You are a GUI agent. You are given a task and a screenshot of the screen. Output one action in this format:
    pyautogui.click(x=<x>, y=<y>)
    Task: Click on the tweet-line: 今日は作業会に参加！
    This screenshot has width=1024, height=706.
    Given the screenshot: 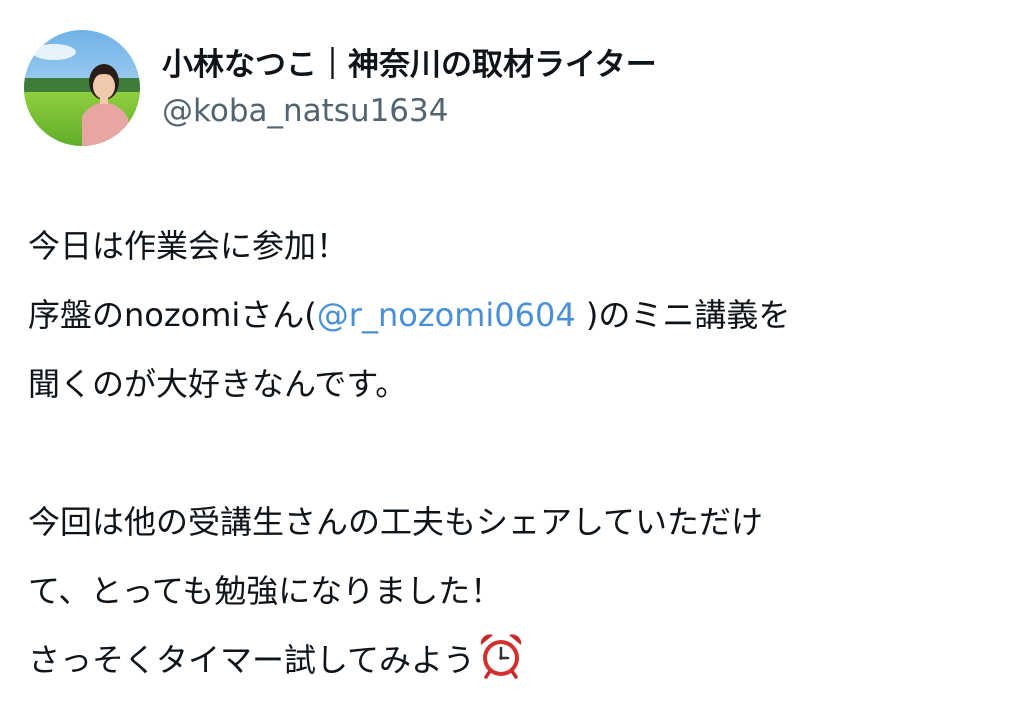 What is the action you would take?
    pyautogui.click(x=188, y=246)
    